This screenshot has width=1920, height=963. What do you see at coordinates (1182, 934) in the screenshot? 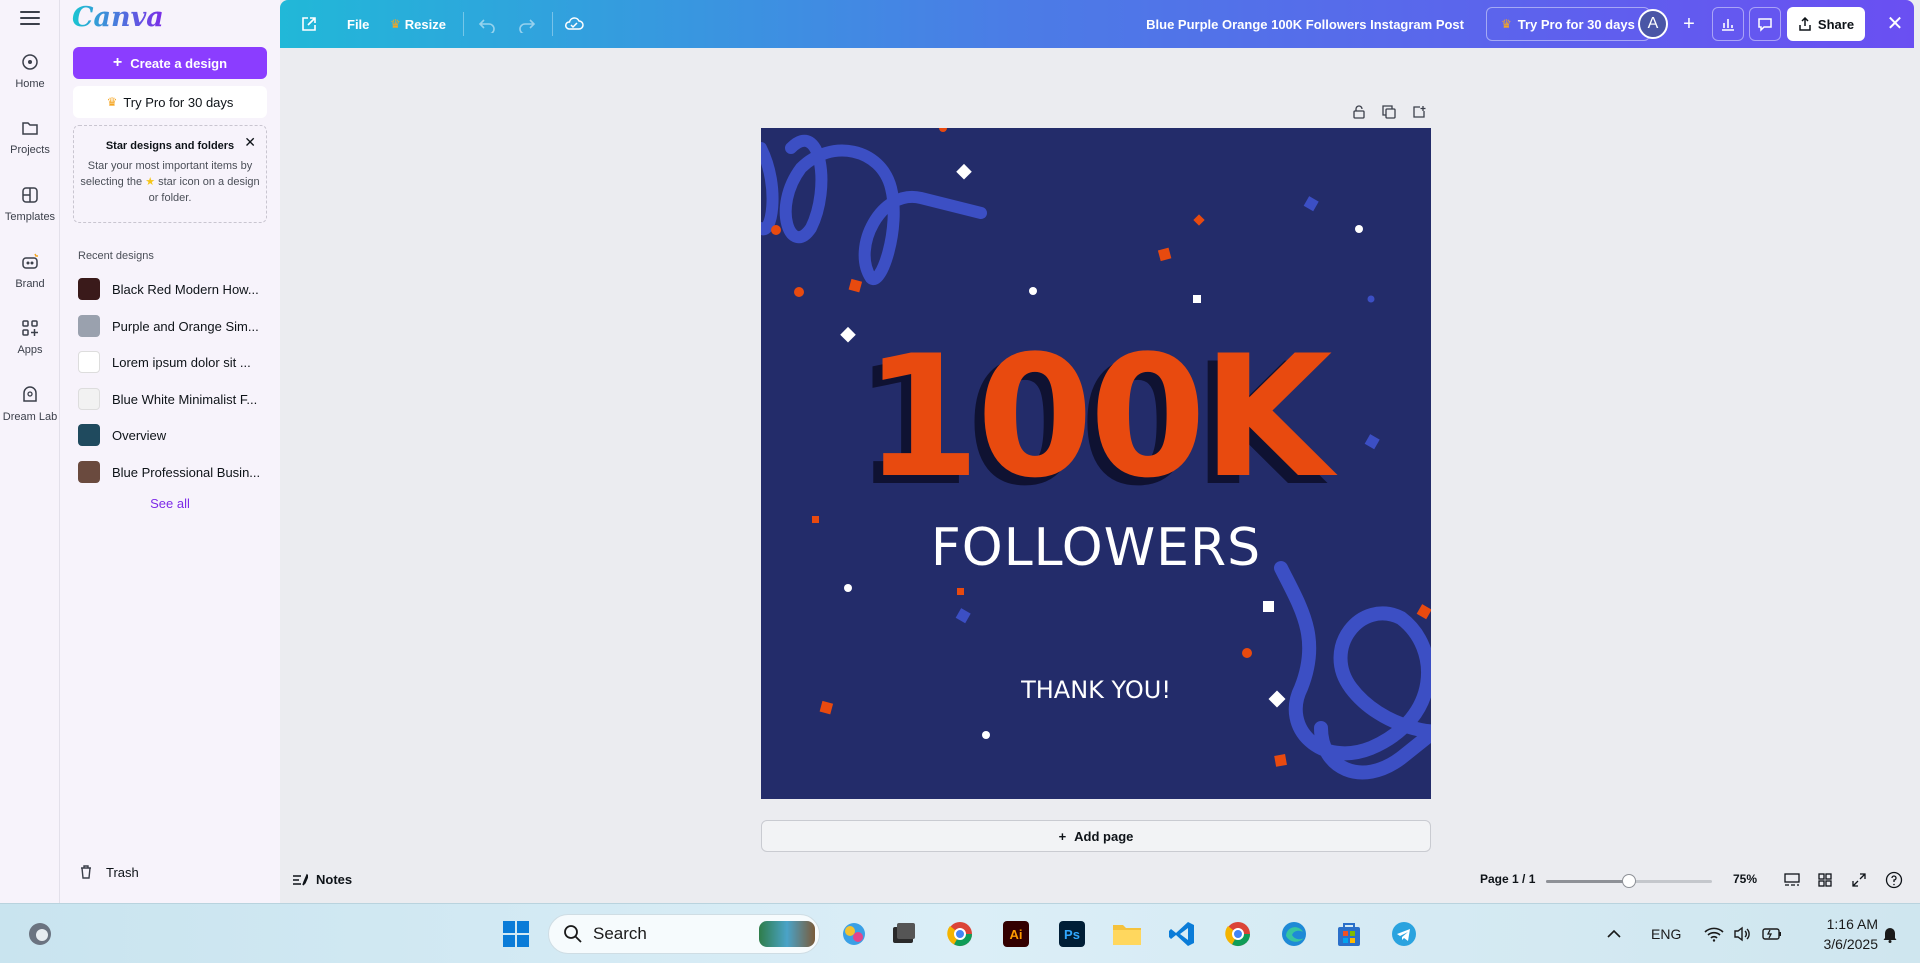
I see `vscode-icon` at bounding box center [1182, 934].